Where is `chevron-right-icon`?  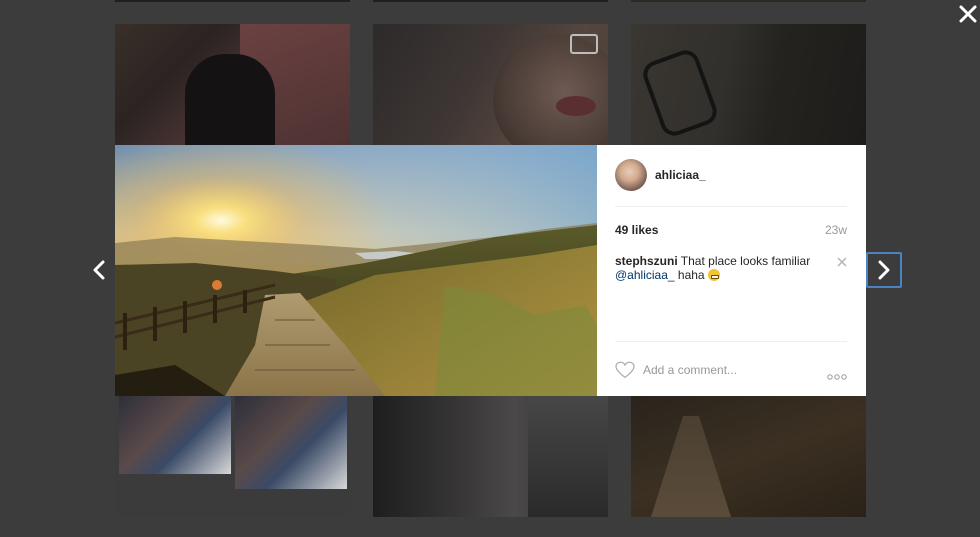 chevron-right-icon is located at coordinates (884, 270).